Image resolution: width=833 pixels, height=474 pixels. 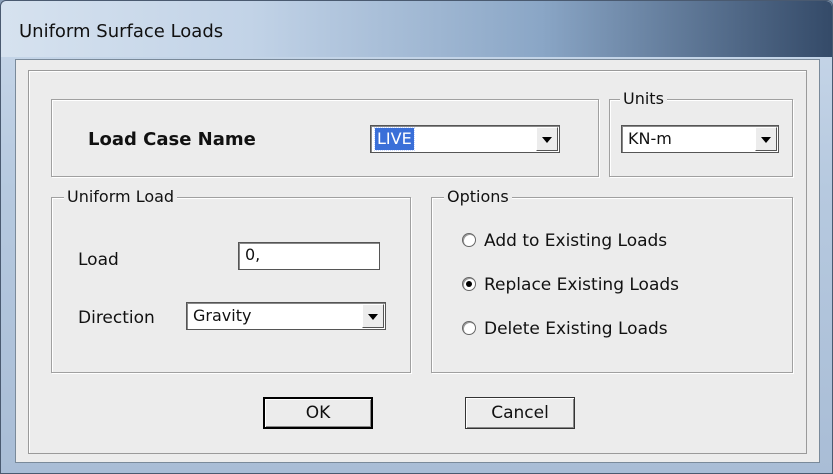 What do you see at coordinates (318, 413) in the screenshot?
I see `ok-button: OK` at bounding box center [318, 413].